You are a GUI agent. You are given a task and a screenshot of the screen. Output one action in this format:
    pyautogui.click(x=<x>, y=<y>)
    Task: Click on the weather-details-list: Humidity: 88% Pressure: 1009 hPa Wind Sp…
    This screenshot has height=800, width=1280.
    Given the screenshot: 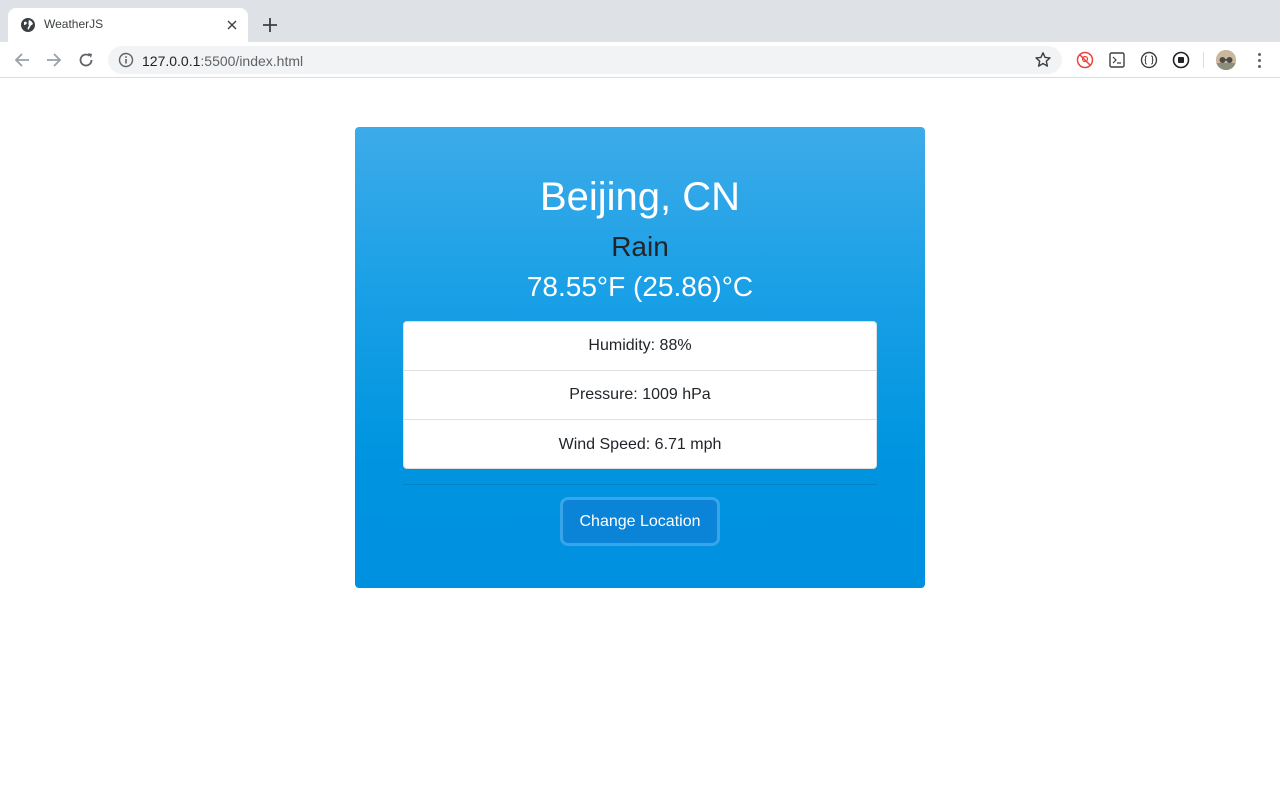 What is the action you would take?
    pyautogui.click(x=640, y=395)
    